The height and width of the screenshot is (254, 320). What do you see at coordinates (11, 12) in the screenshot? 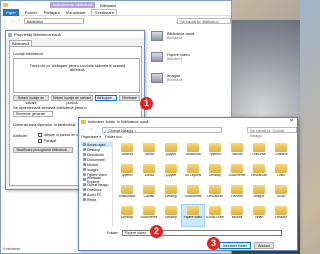
I see `tab-file: Fişier` at bounding box center [11, 12].